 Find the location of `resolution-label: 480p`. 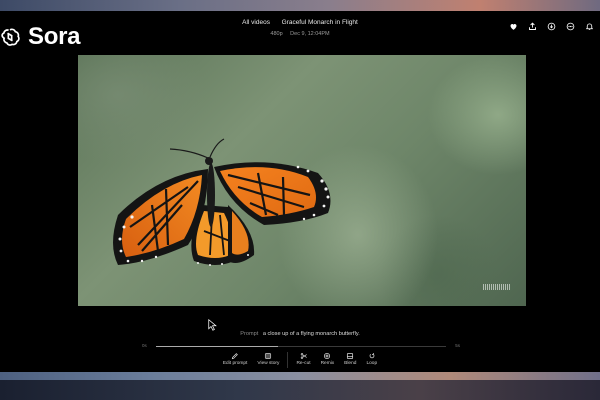

resolution-label: 480p is located at coordinates (276, 34).